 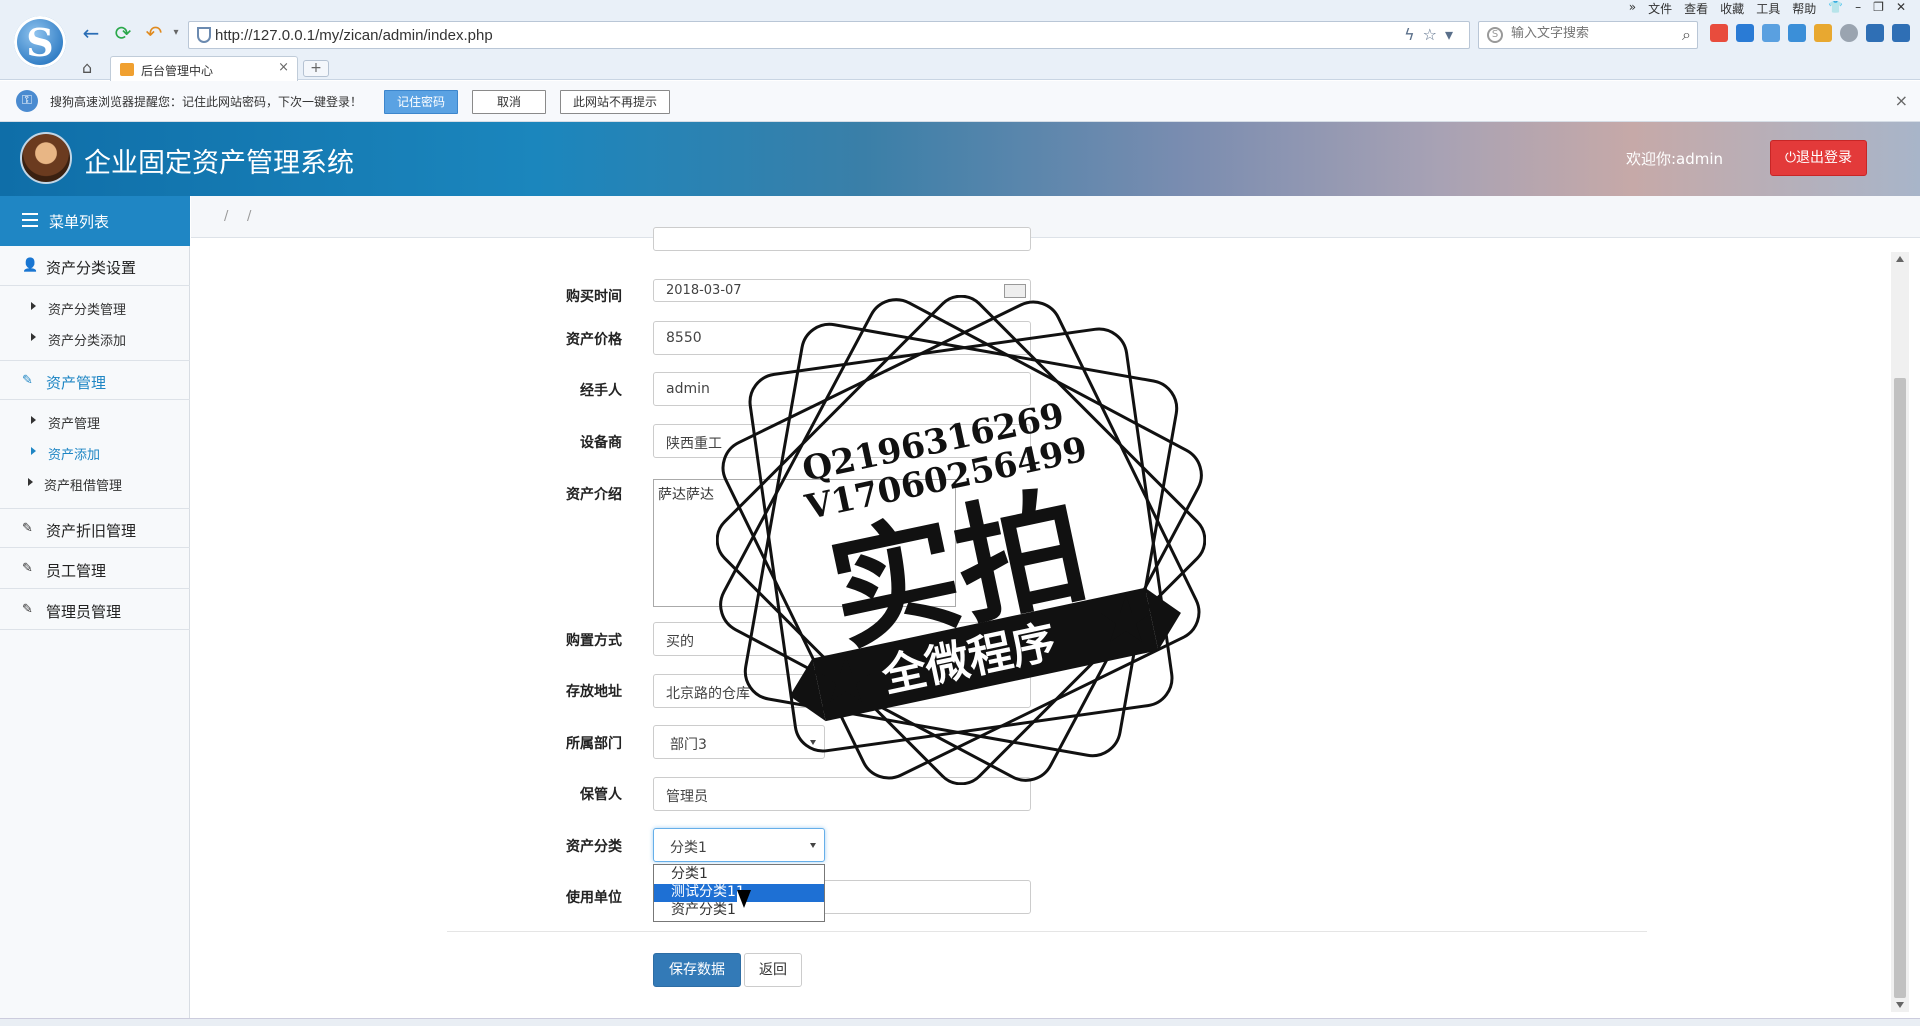 I want to click on lightning-icon: ϟ, so click(x=1413, y=34).